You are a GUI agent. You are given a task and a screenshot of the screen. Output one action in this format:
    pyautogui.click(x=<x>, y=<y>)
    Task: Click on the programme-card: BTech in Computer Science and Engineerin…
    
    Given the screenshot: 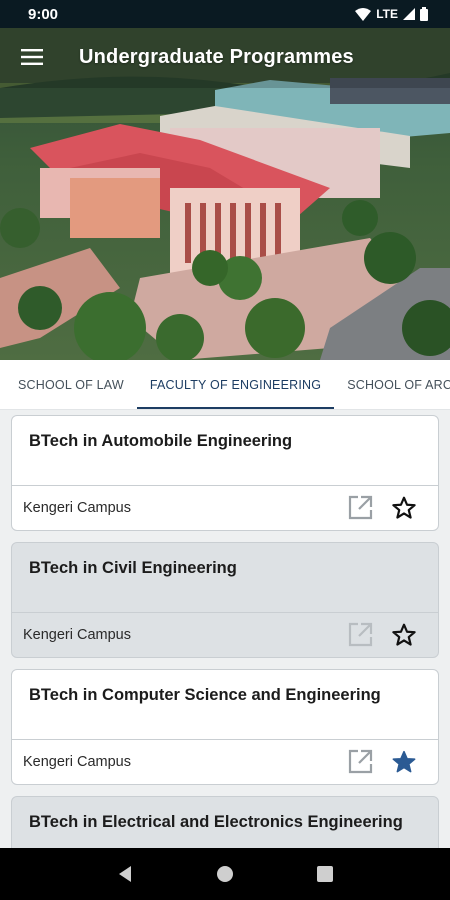 What is the action you would take?
    pyautogui.click(x=225, y=727)
    